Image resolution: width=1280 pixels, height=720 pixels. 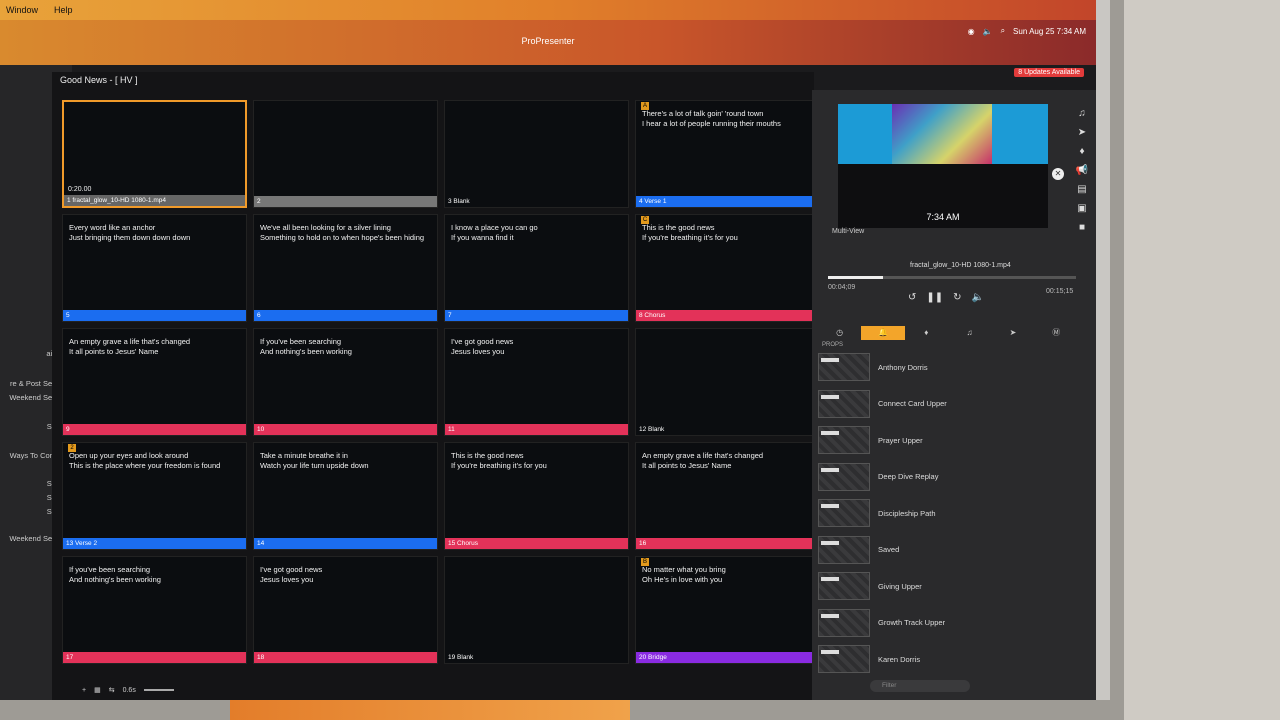 I want to click on slide-label-bar: 8 Chorus, so click(x=727, y=315).